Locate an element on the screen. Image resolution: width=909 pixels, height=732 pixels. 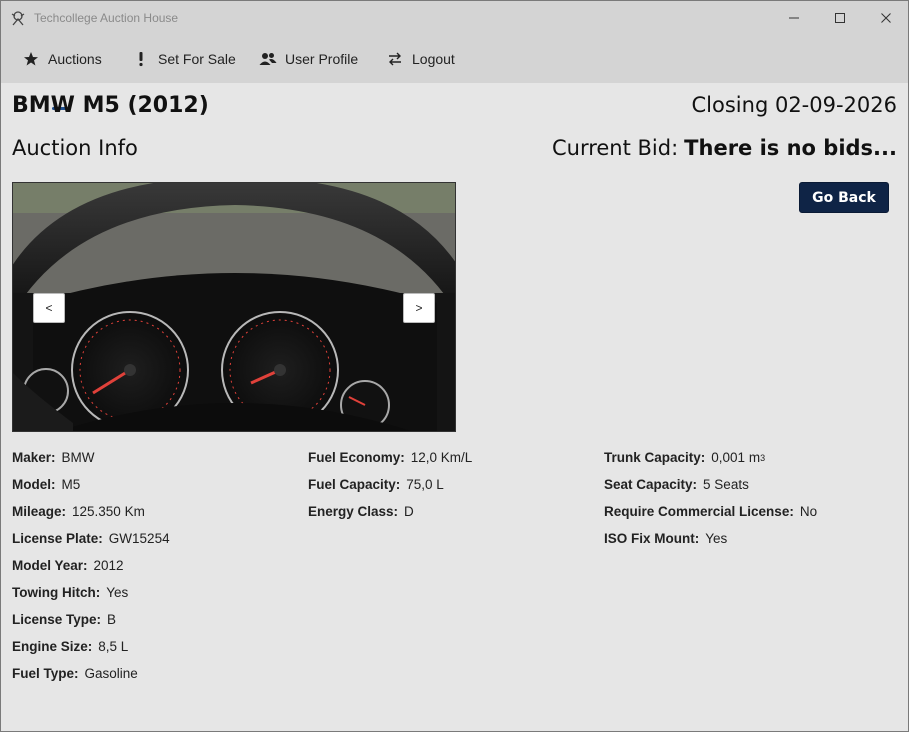
detail-row: Fuel Capacity: 75,0 L is located at coordinates (390, 484).